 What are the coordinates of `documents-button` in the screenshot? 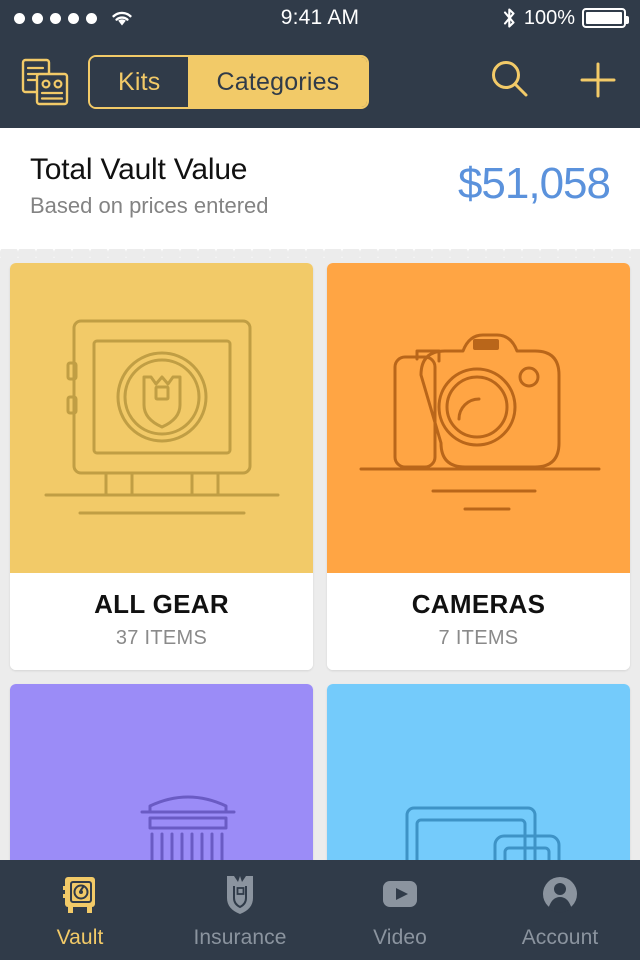 It's located at (50, 82).